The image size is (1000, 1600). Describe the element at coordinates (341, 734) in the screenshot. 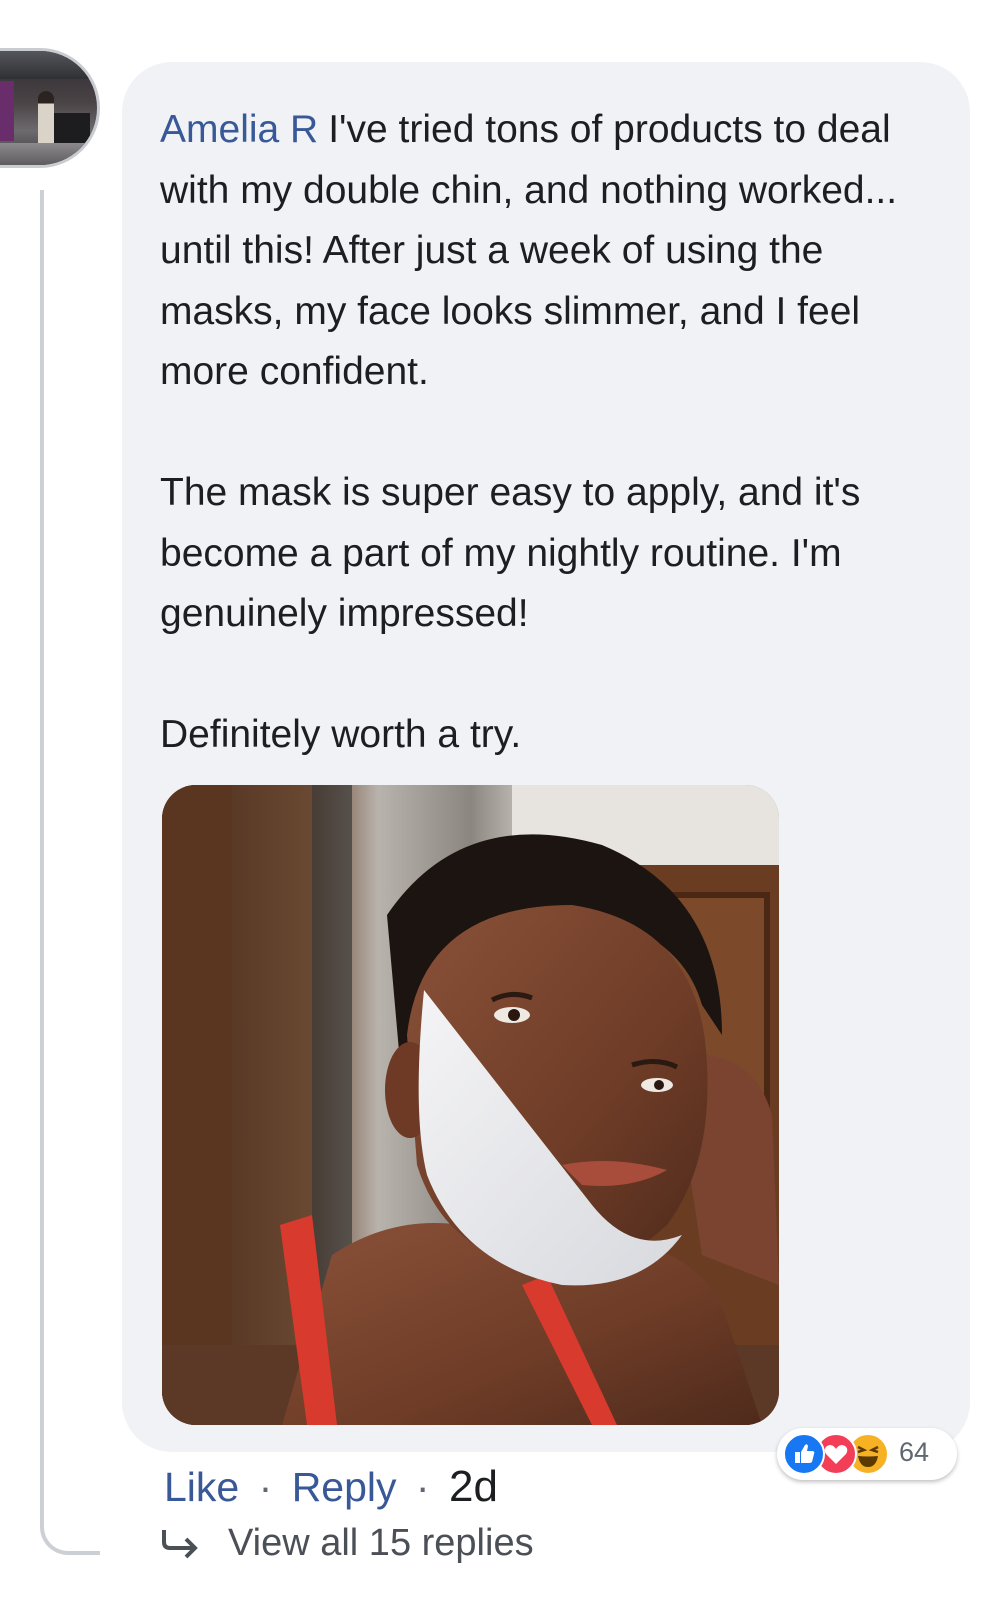

I see `comment-paragraph-3: Definitely worth a try.` at that location.